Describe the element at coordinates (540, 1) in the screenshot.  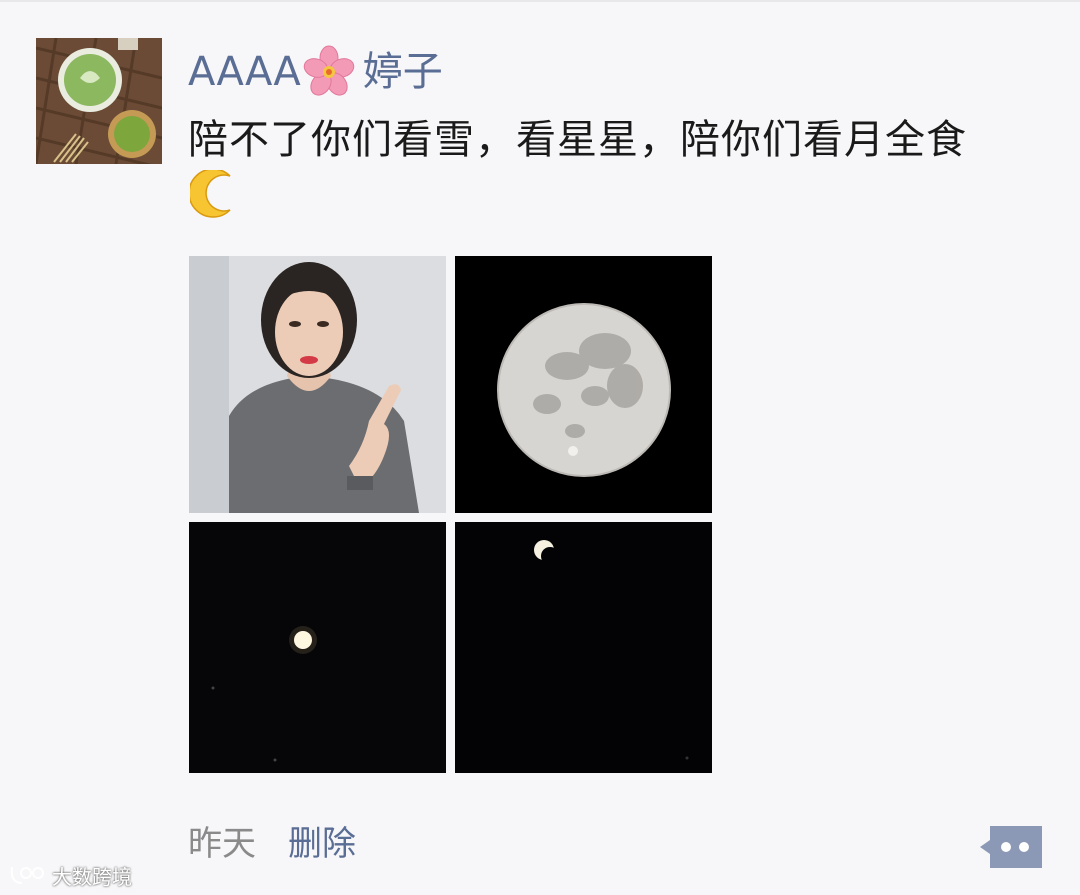
I see `top-divider` at that location.